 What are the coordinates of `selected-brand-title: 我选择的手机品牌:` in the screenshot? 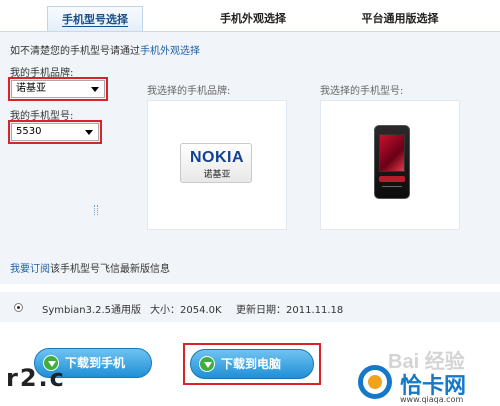 It's located at (189, 91).